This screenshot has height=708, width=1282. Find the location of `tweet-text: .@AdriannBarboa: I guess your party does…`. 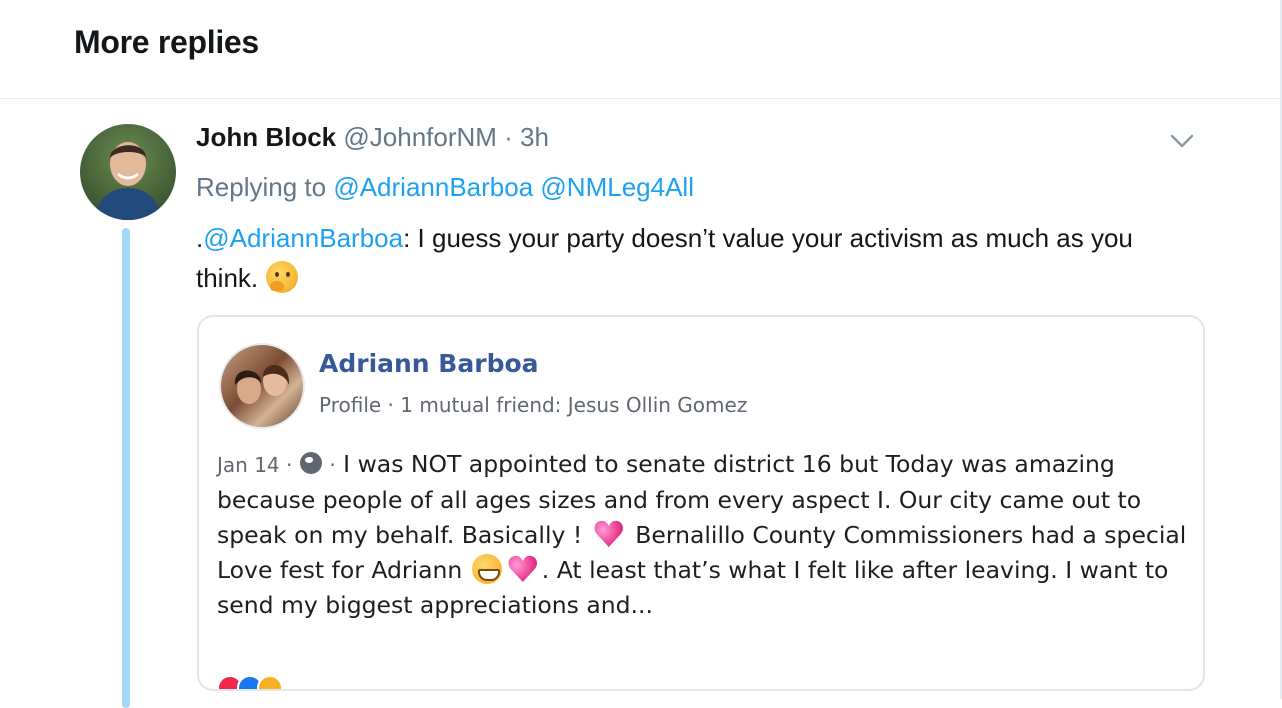

tweet-text: .@AdriannBarboa: I guess your party does… is located at coordinates (691, 258).